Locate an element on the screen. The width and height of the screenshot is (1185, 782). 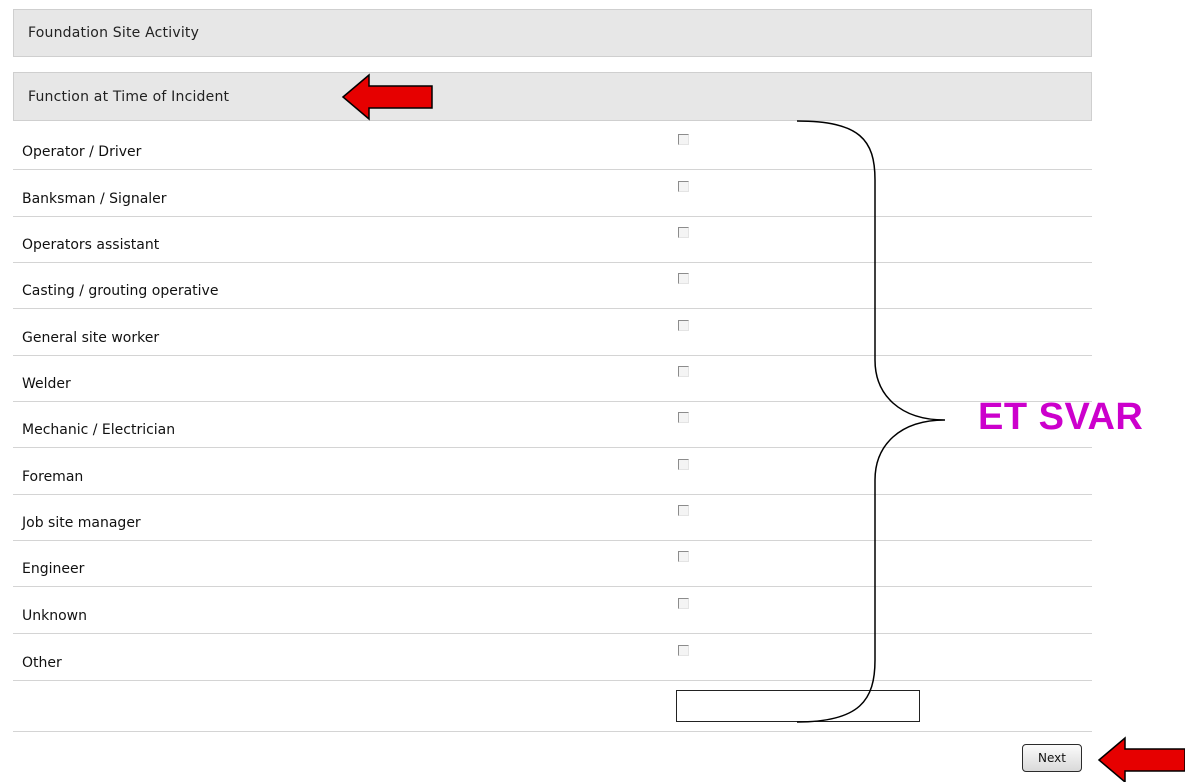
option-row: Operator / Driver is located at coordinates (552, 147).